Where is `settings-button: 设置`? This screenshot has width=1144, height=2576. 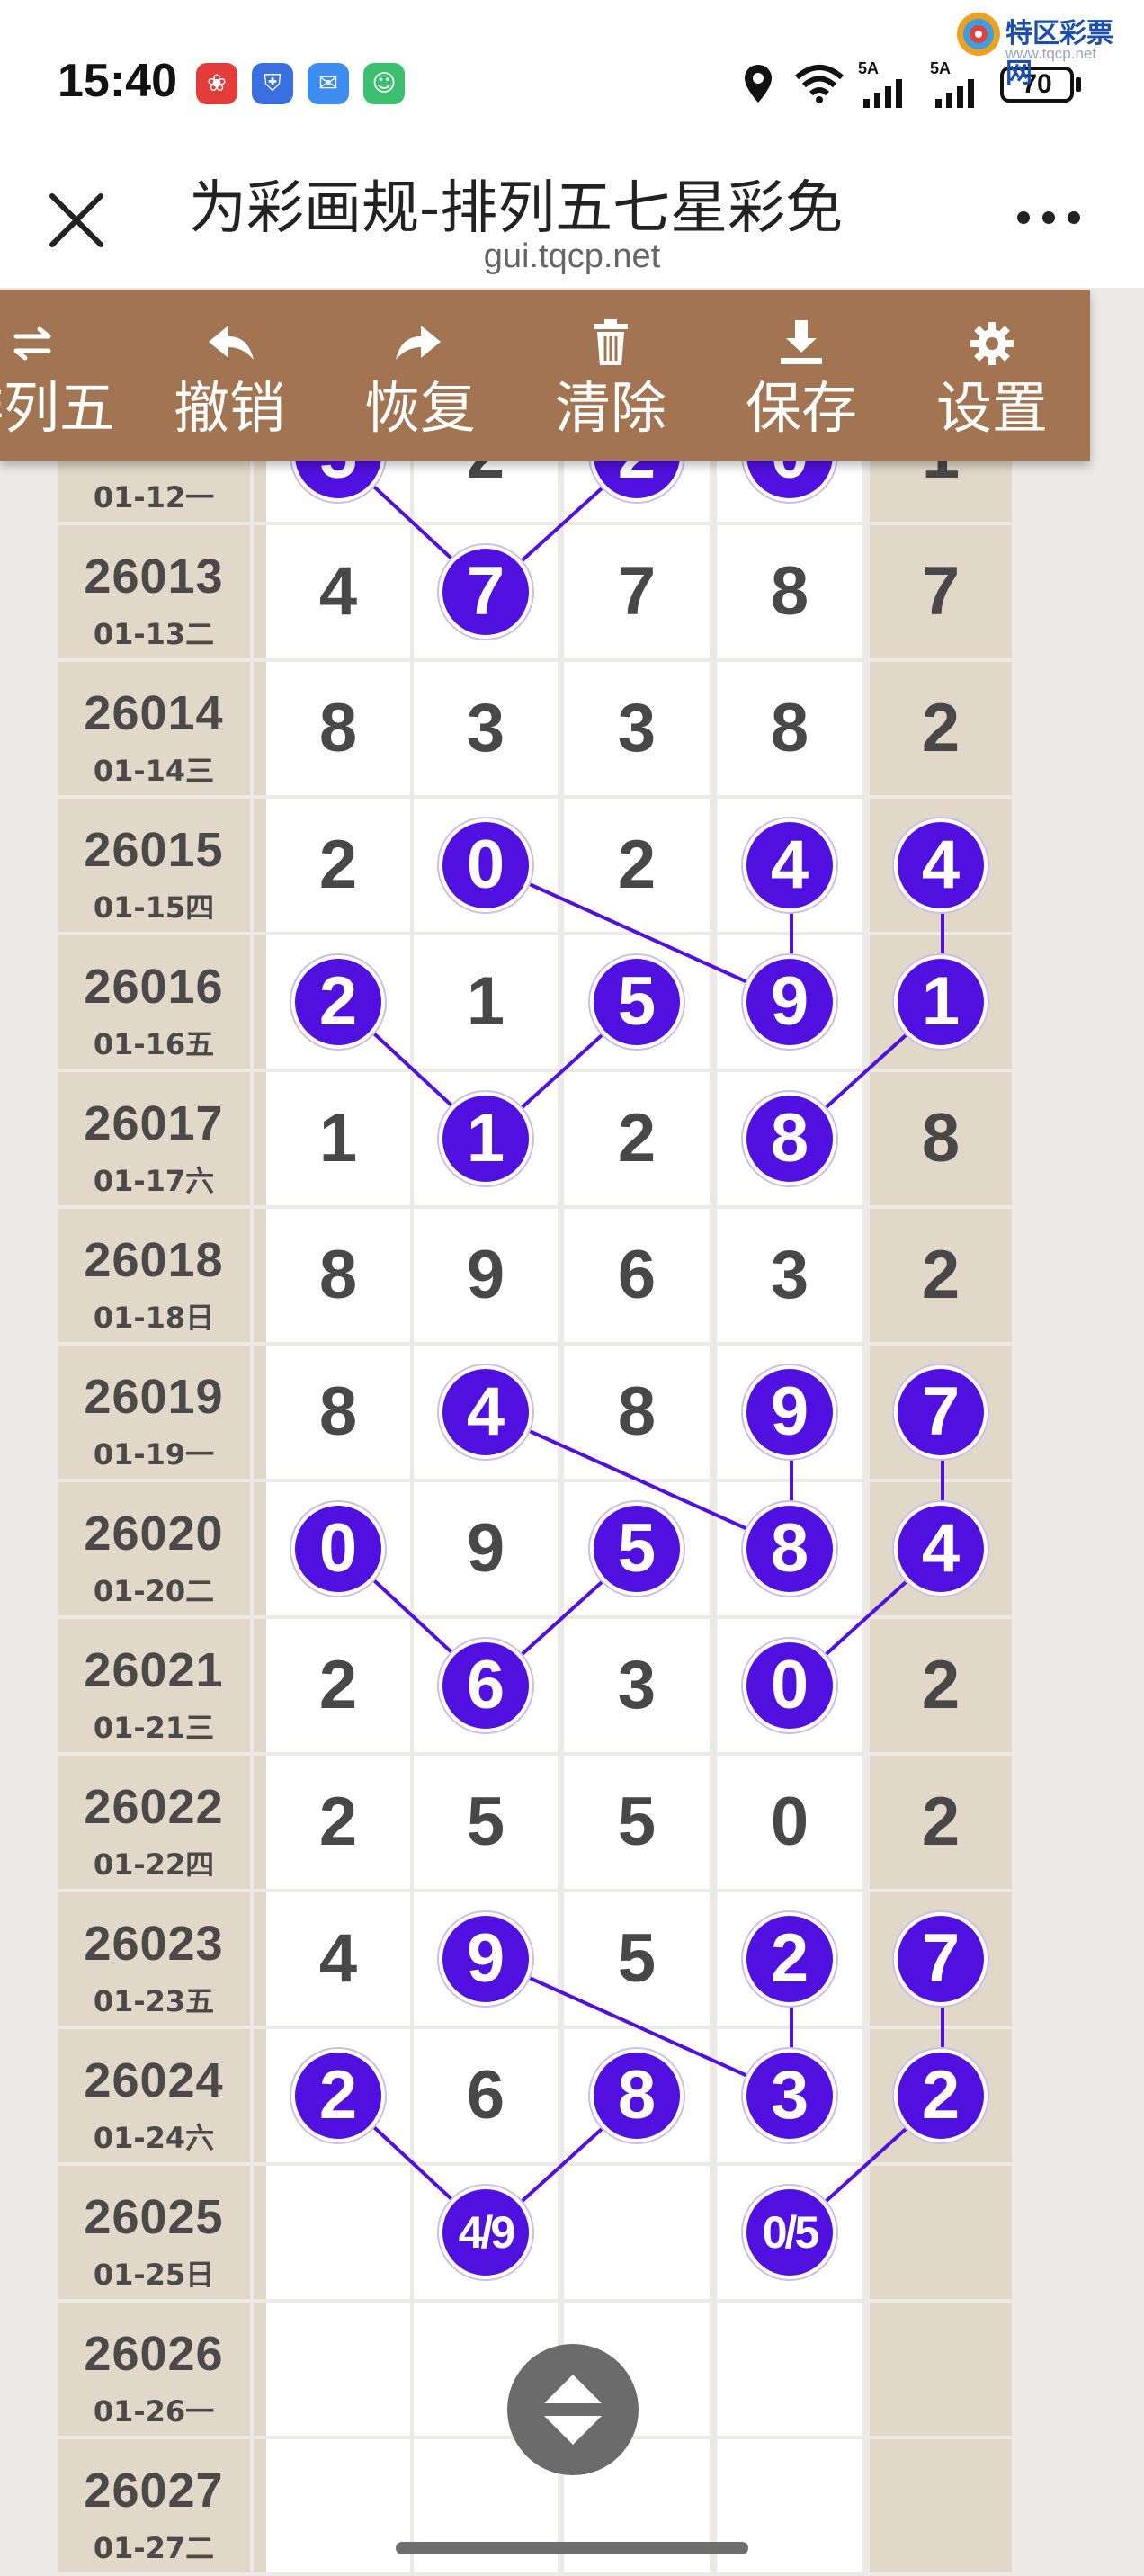
settings-button: 设置 is located at coordinates (992, 375).